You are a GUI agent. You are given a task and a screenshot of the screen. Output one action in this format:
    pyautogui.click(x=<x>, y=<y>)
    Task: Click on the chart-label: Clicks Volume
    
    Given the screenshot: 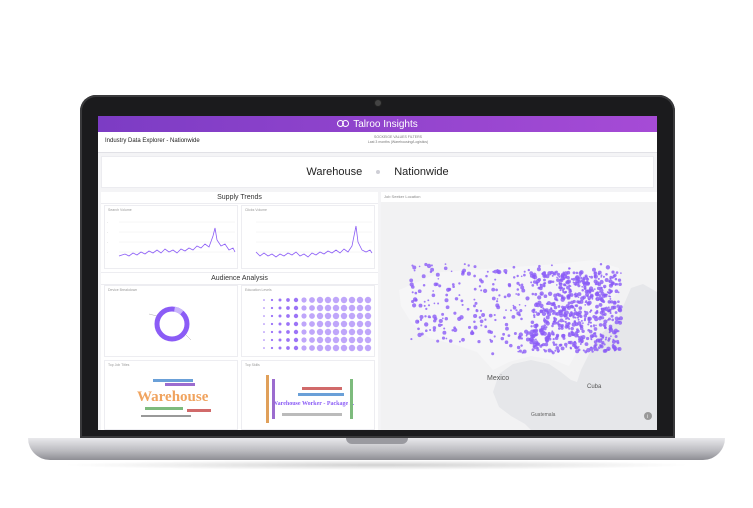 What is the action you would take?
    pyautogui.click(x=256, y=210)
    